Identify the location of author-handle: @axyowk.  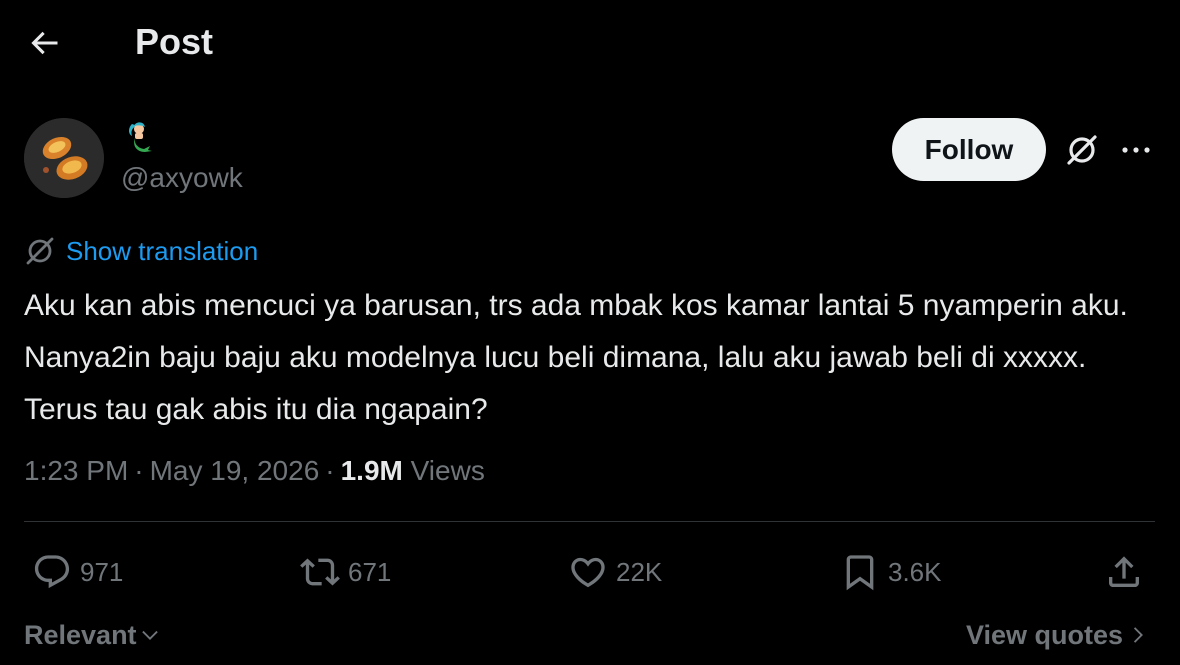
(182, 178).